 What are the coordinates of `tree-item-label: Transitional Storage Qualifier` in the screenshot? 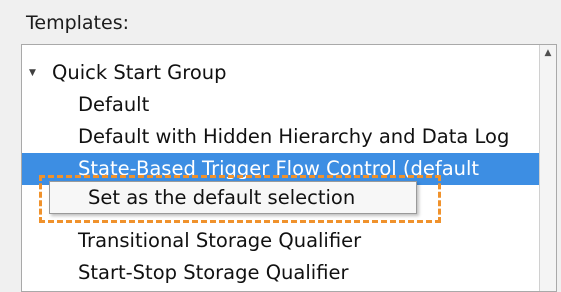 It's located at (220, 240).